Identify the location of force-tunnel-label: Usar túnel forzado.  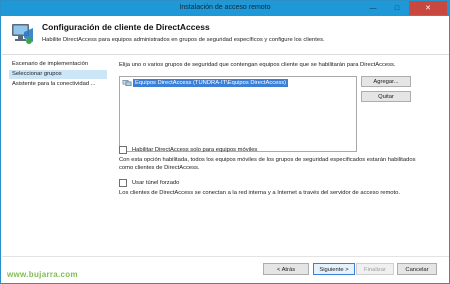
(156, 183).